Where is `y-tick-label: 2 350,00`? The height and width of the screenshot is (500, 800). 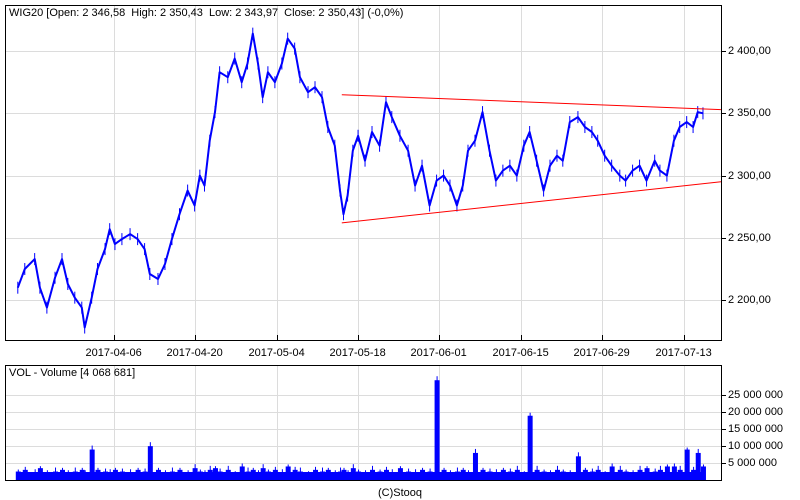 y-tick-label: 2 350,00 is located at coordinates (749, 112).